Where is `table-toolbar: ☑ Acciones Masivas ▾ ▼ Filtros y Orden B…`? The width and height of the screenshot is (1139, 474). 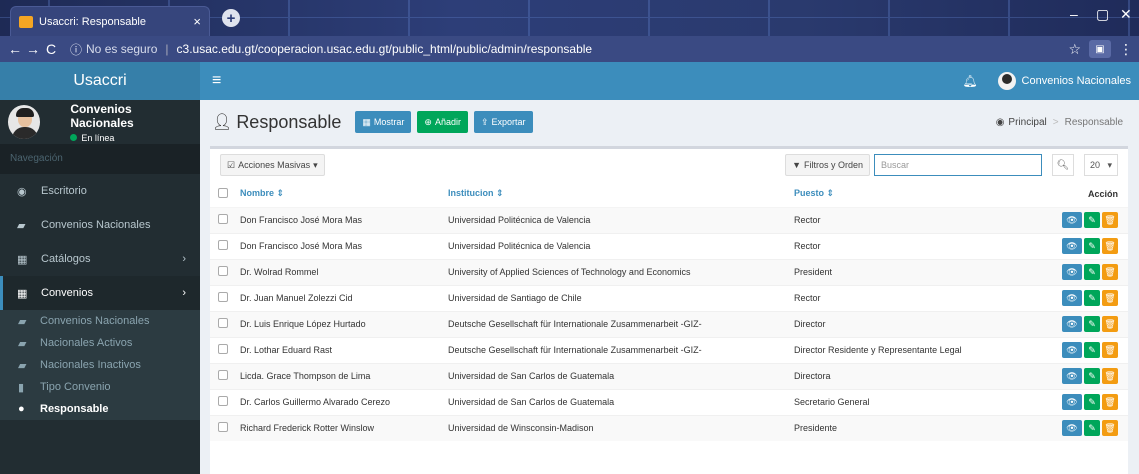 table-toolbar: ☑ Acciones Masivas ▾ ▼ Filtros y Orden B… is located at coordinates (669, 165).